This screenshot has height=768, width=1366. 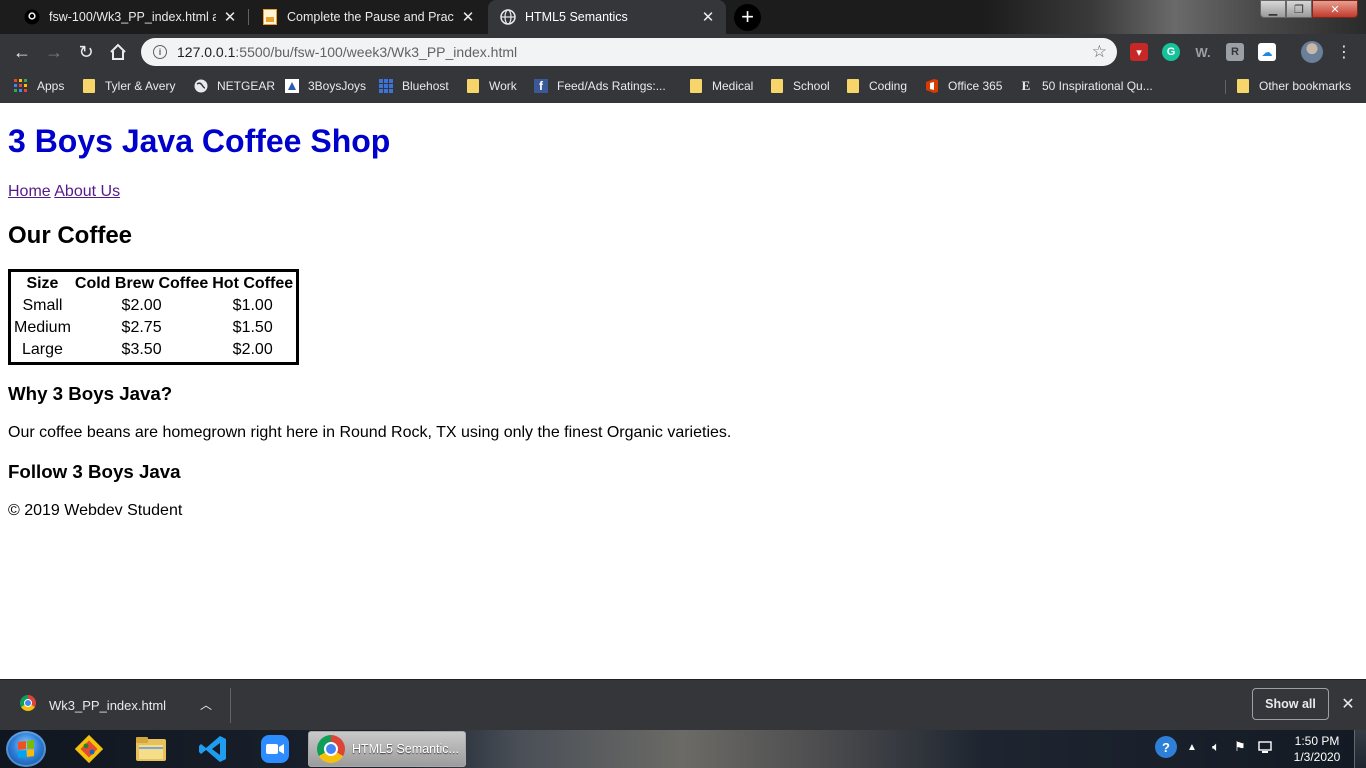 What do you see at coordinates (270, 17) in the screenshot?
I see `document-icon` at bounding box center [270, 17].